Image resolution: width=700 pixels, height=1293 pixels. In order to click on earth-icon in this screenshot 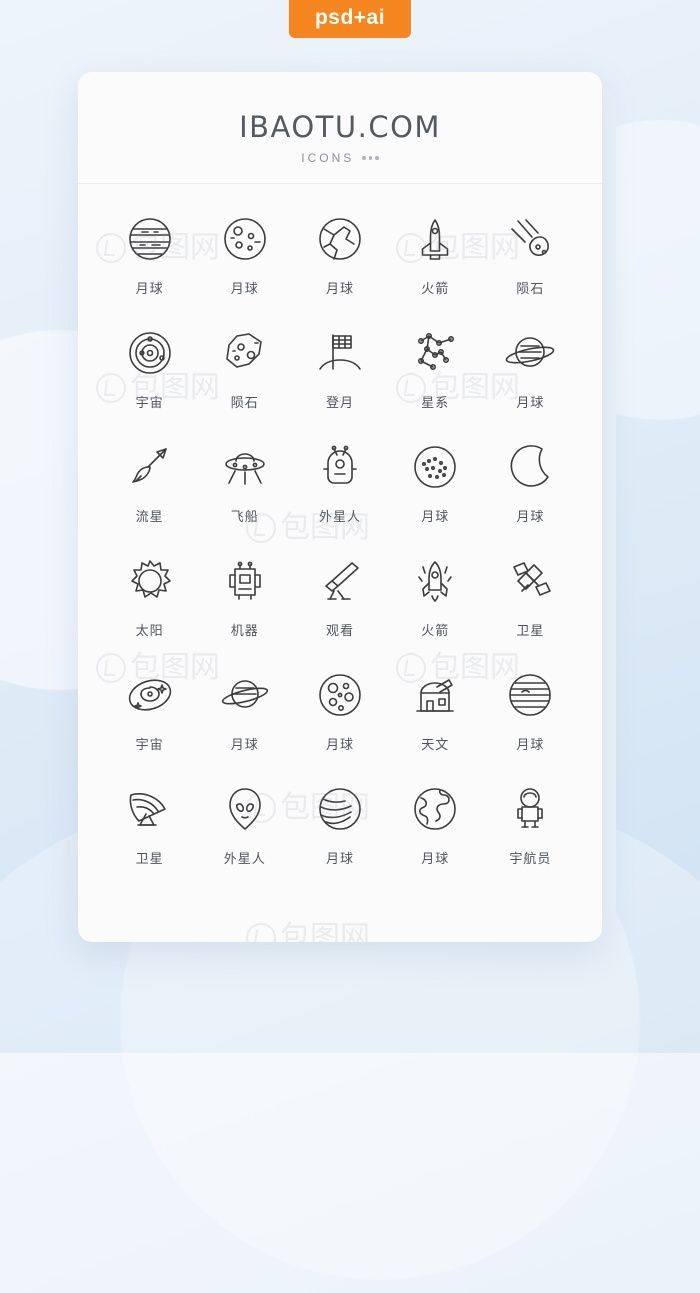, I will do `click(435, 809)`.